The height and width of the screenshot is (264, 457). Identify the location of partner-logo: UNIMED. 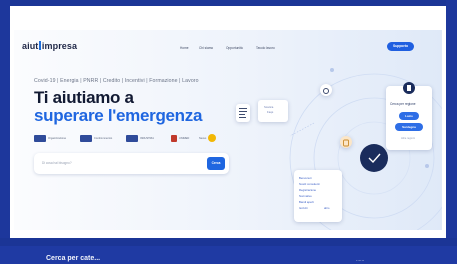
(180, 138).